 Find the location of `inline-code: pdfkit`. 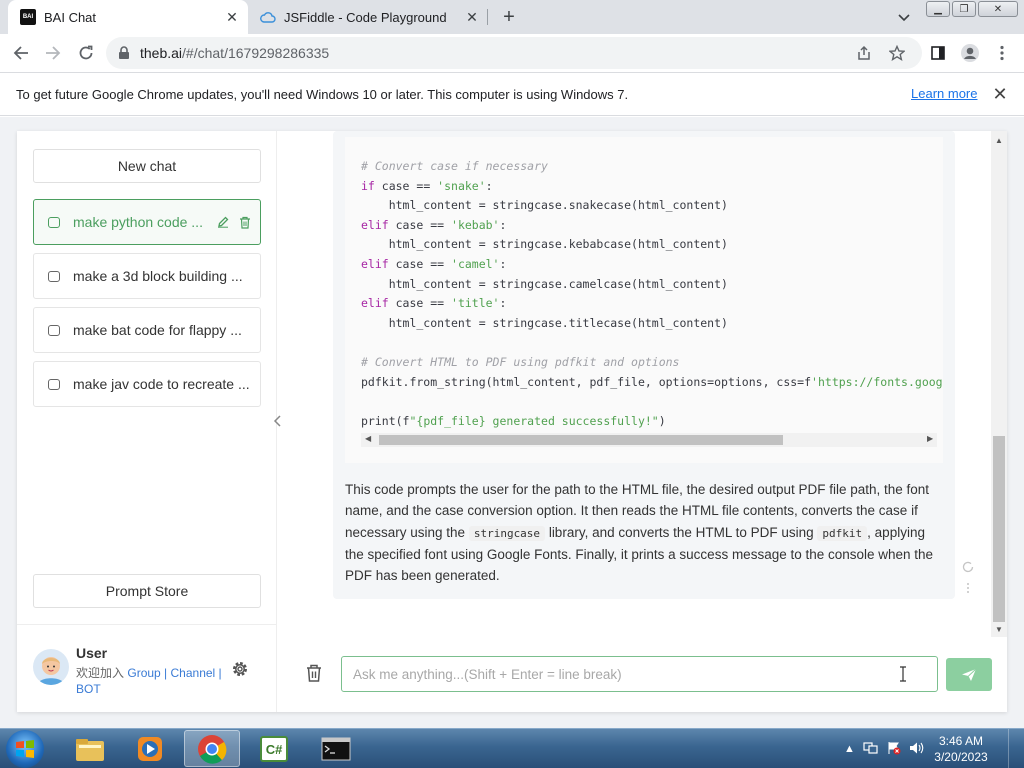

inline-code: pdfkit is located at coordinates (842, 533).